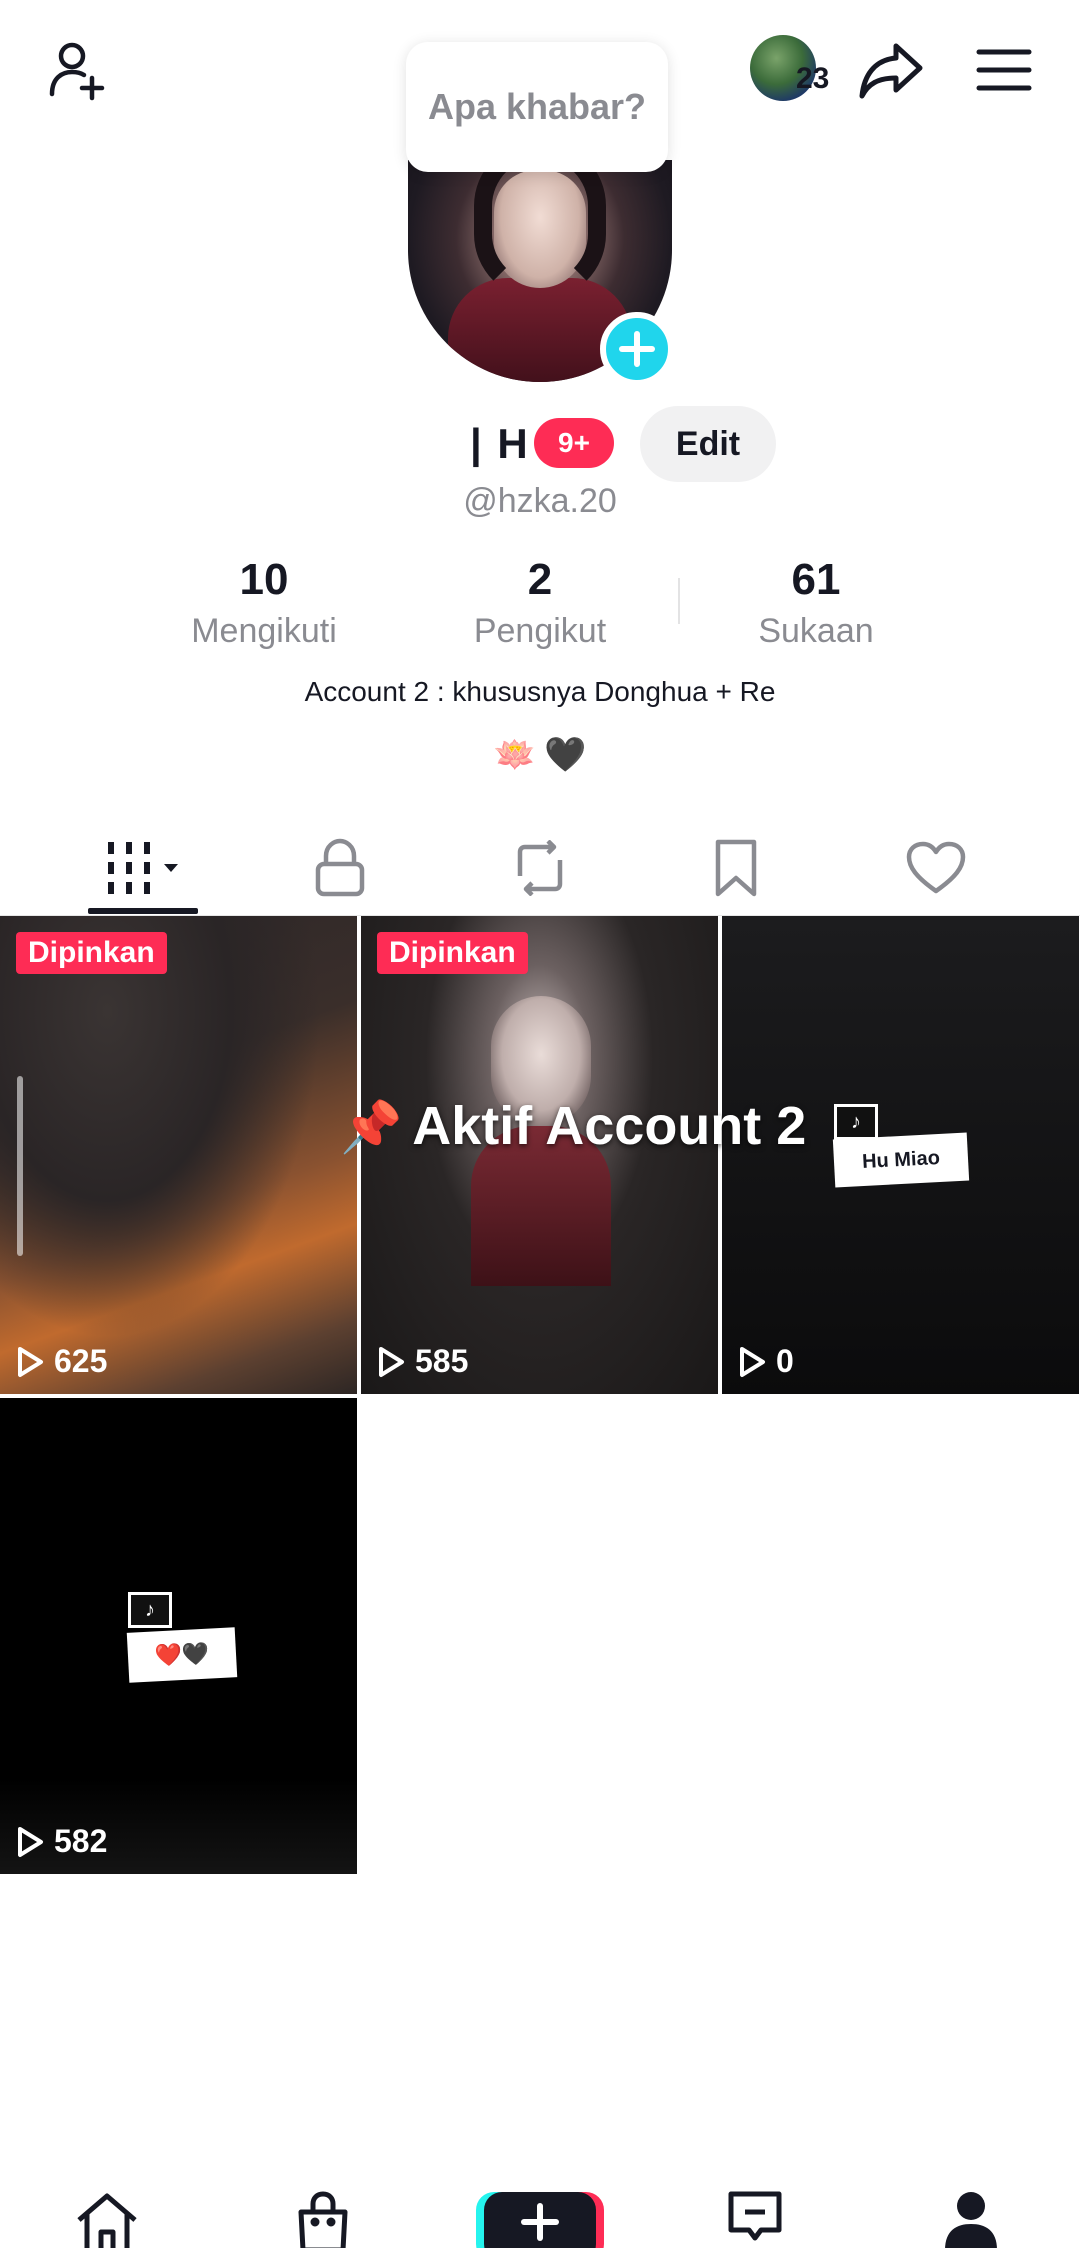 This screenshot has height=2248, width=1080. What do you see at coordinates (81, 1841) in the screenshot?
I see `view-count-value: 582` at bounding box center [81, 1841].